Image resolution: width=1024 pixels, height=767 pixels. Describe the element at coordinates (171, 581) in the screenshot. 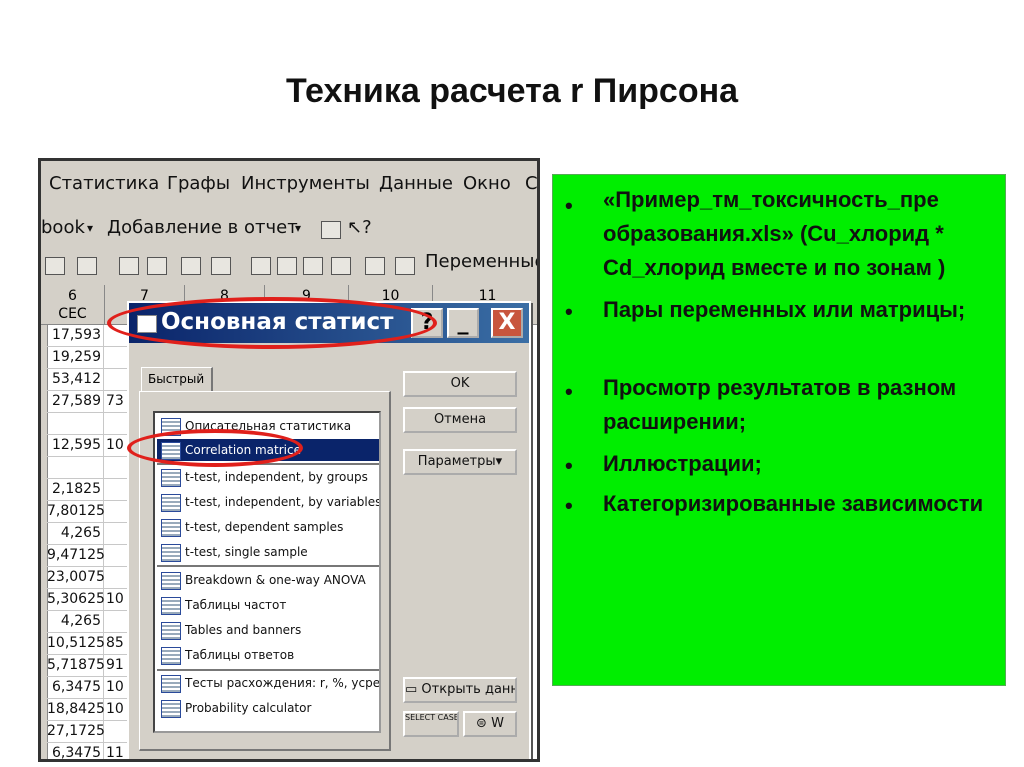

I see `tree-icon` at that location.